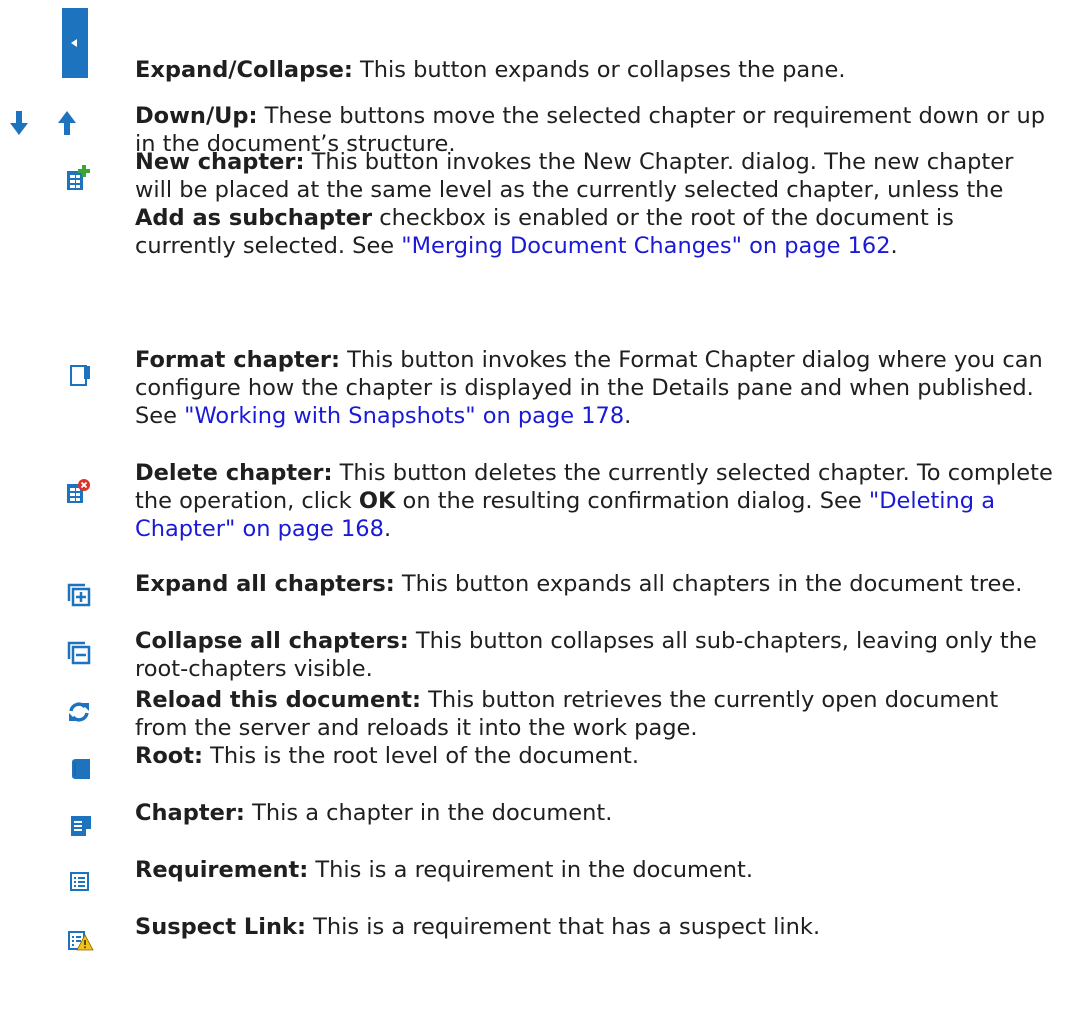 The width and height of the screenshot is (1071, 1019). I want to click on suspect-link-icon, so click(81, 940).